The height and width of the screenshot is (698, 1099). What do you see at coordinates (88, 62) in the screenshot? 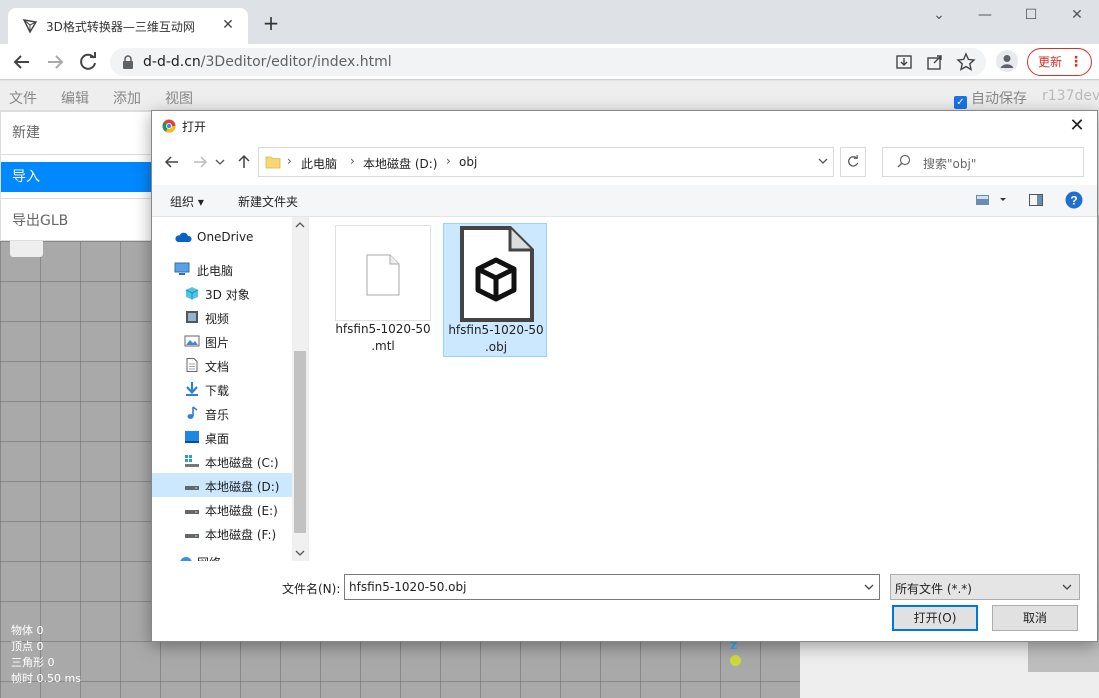
I see `reload-icon` at bounding box center [88, 62].